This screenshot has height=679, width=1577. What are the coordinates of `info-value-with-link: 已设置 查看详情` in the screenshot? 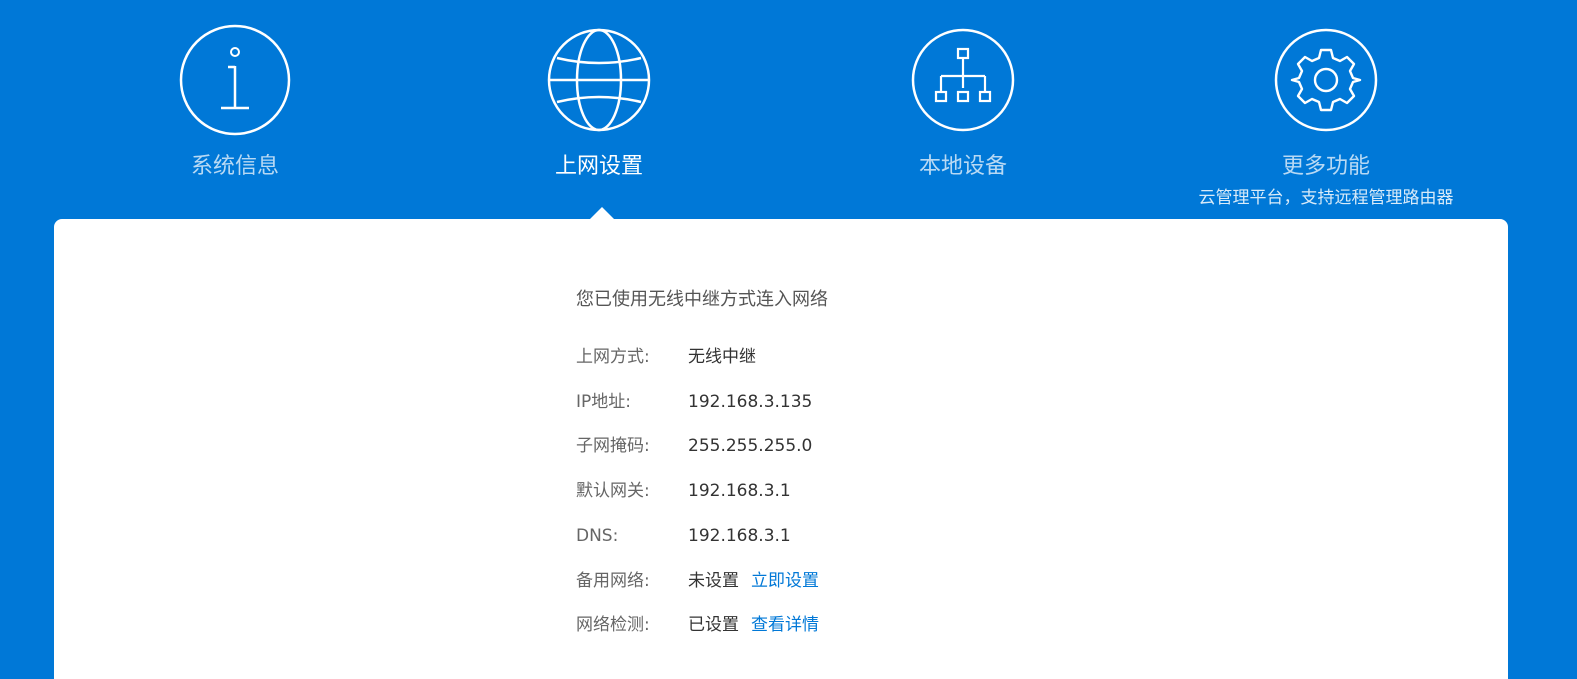 It's located at (753, 625).